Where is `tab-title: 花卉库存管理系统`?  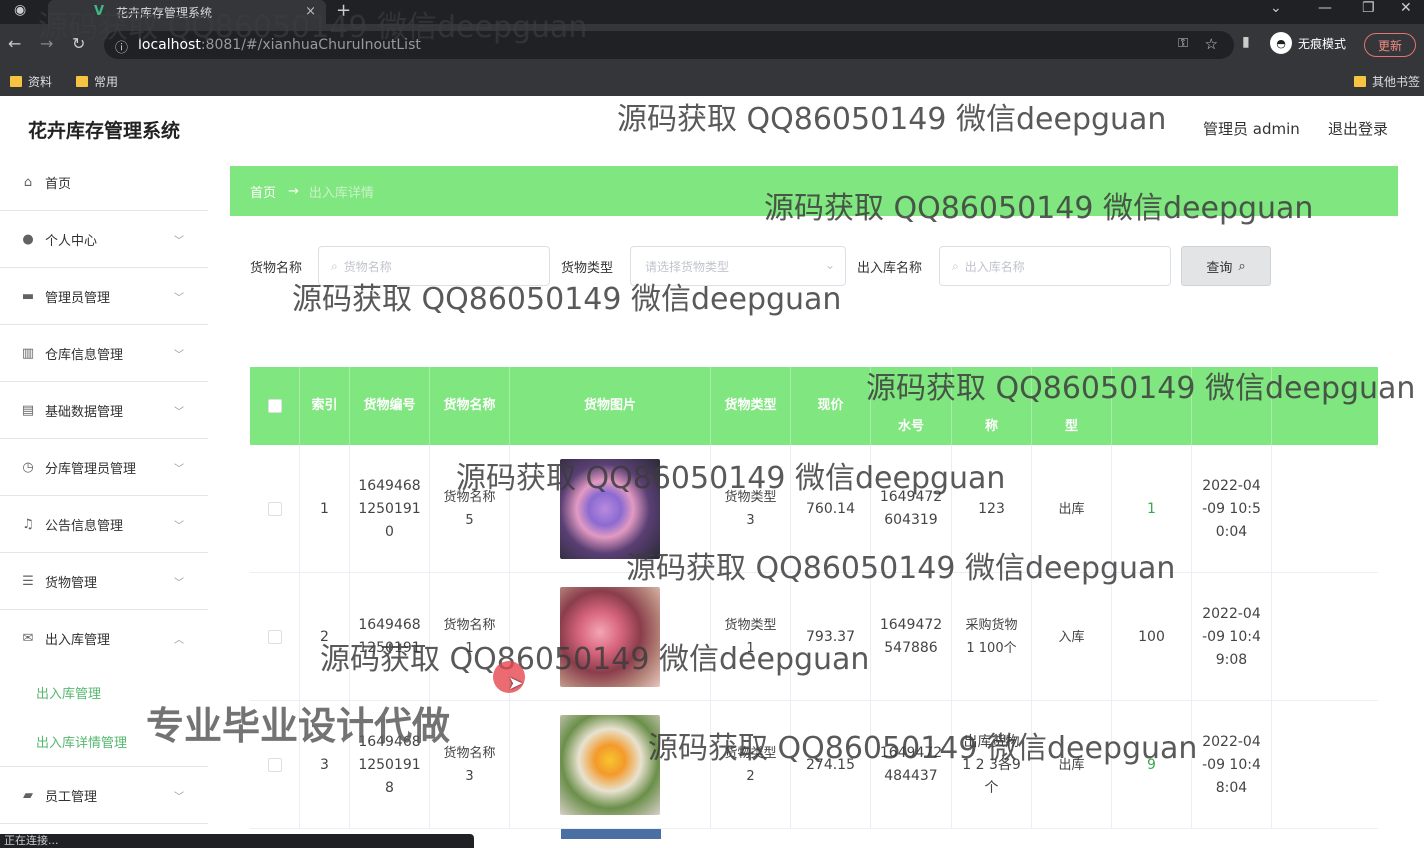 tab-title: 花卉库存管理系统 is located at coordinates (164, 12).